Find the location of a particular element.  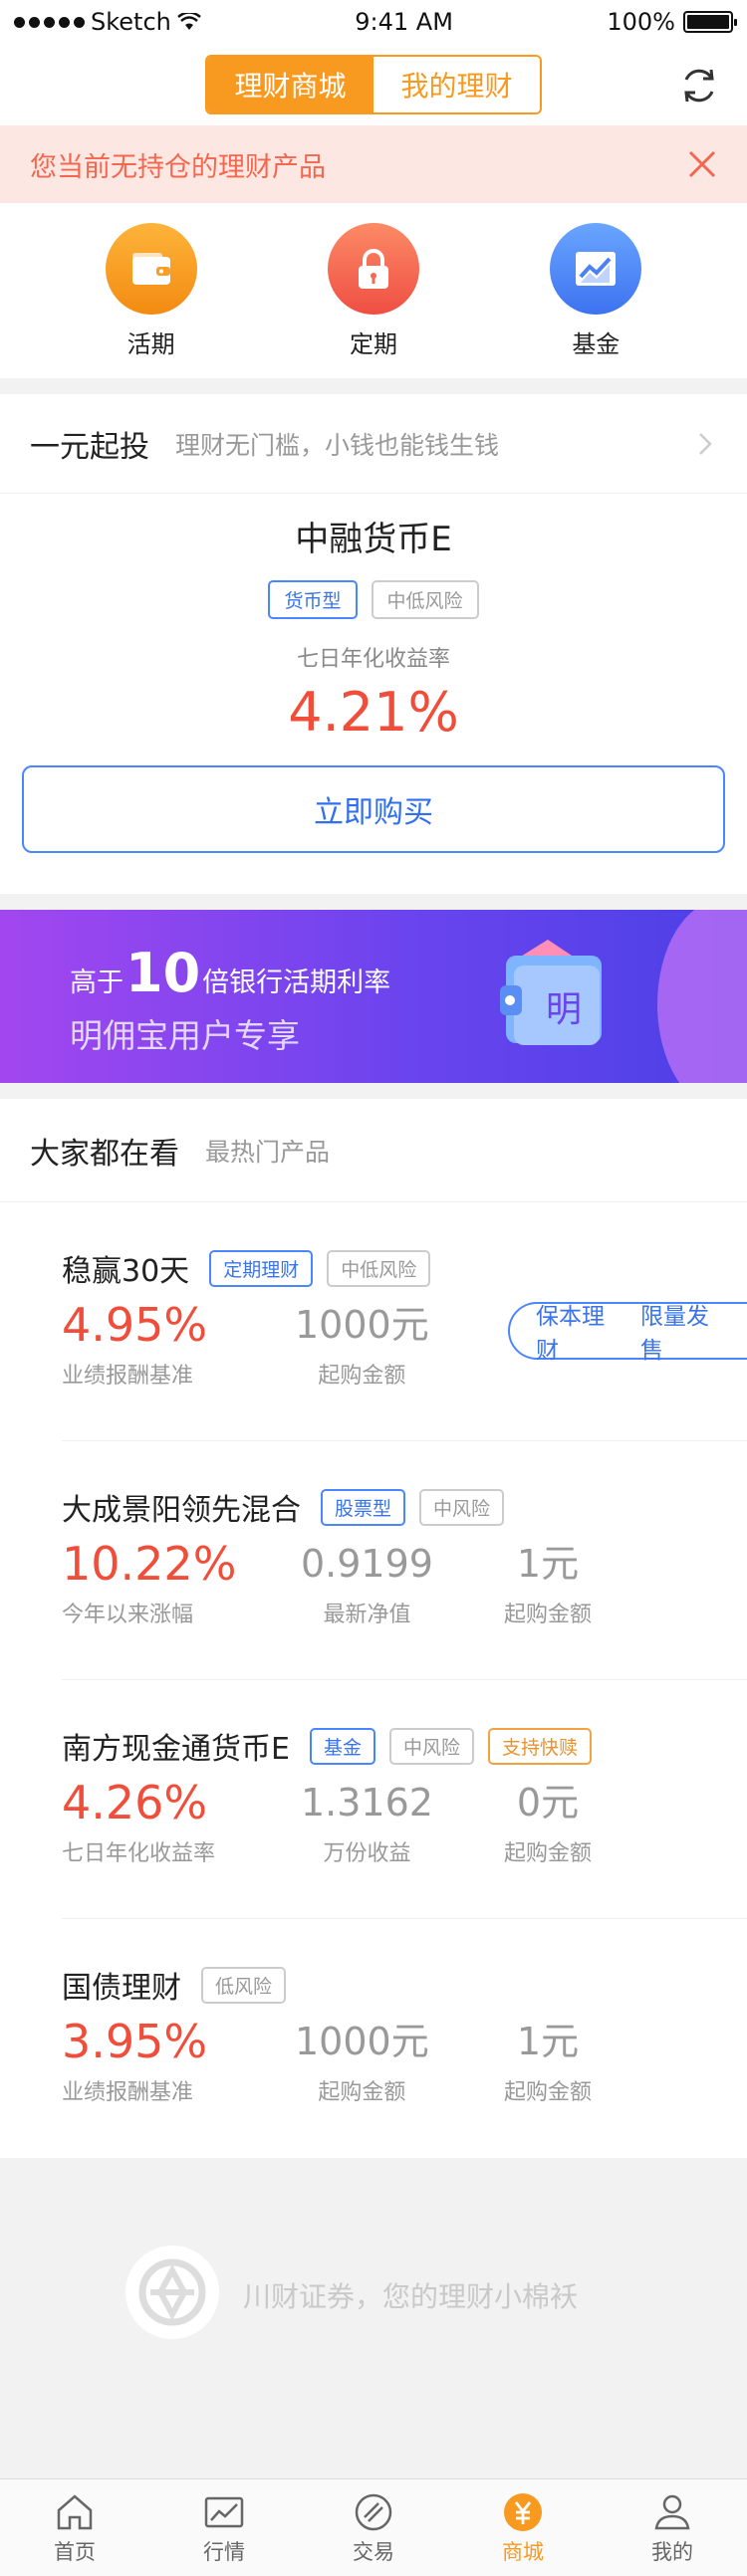

category-demand: 活期 is located at coordinates (152, 290).